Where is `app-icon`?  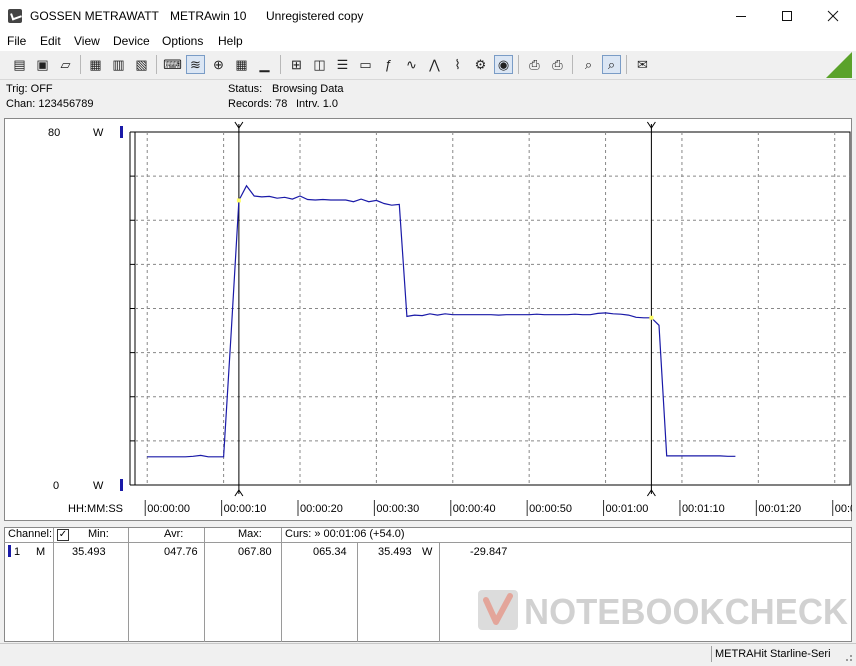
app-icon is located at coordinates (15, 16).